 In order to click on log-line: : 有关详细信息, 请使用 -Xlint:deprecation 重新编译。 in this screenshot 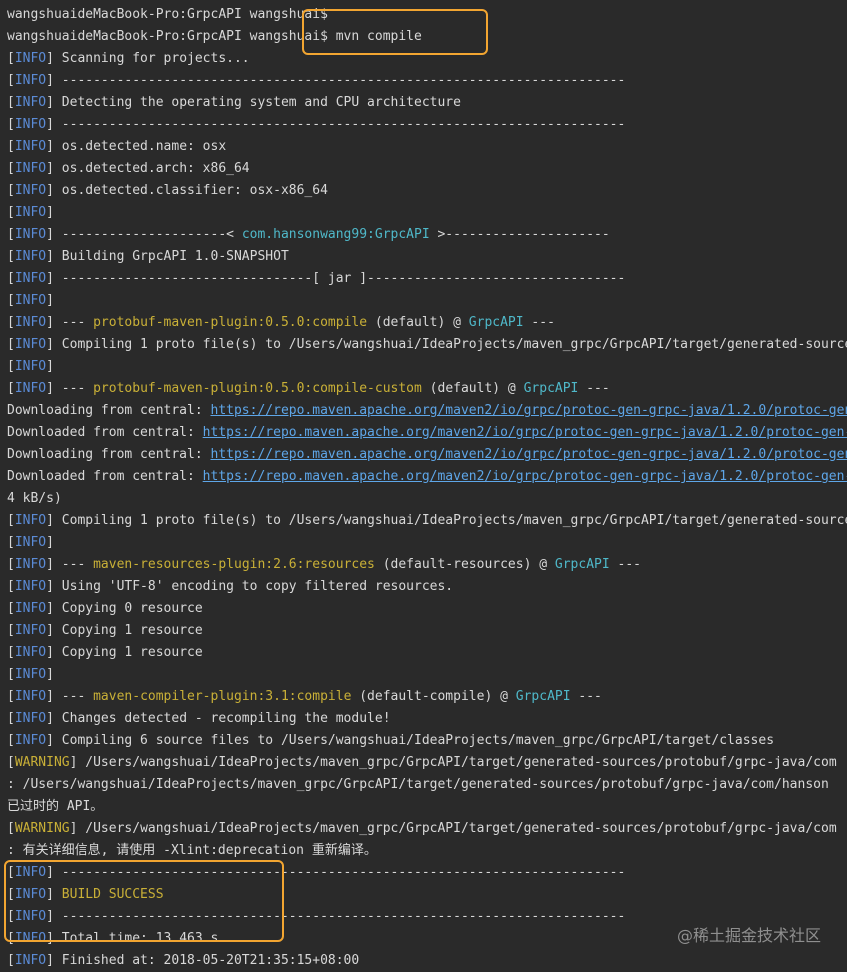, I will do `click(192, 850)`.